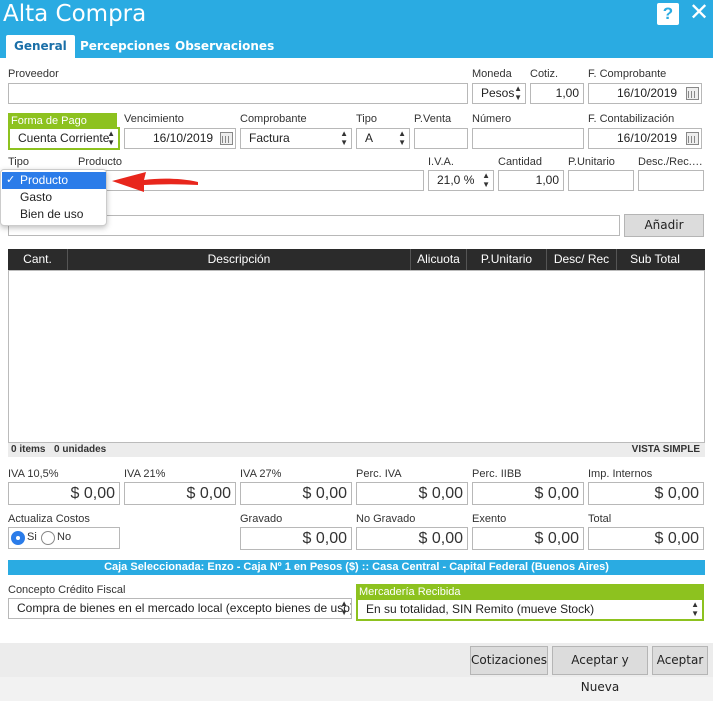 The height and width of the screenshot is (701, 713). I want to click on check-icon: ✓, so click(11, 180).